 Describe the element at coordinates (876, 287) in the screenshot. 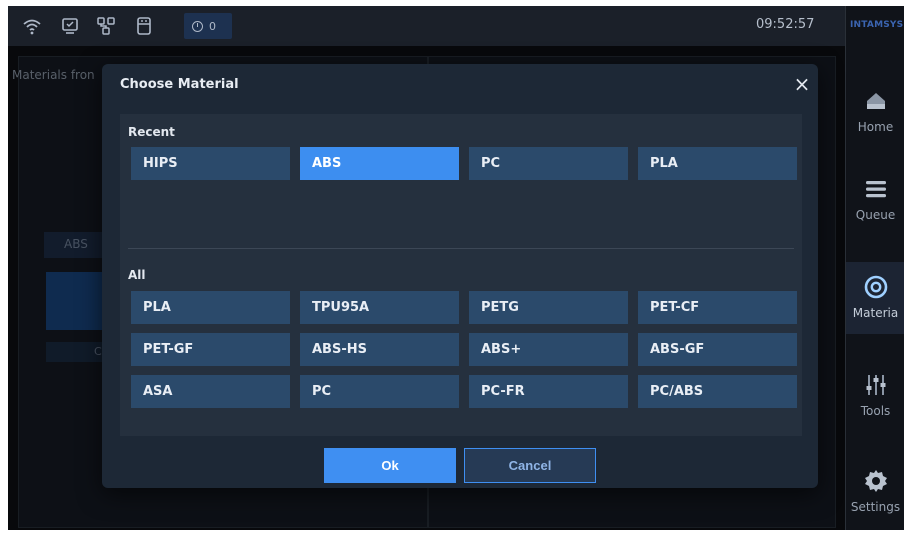

I see `material-icon` at that location.